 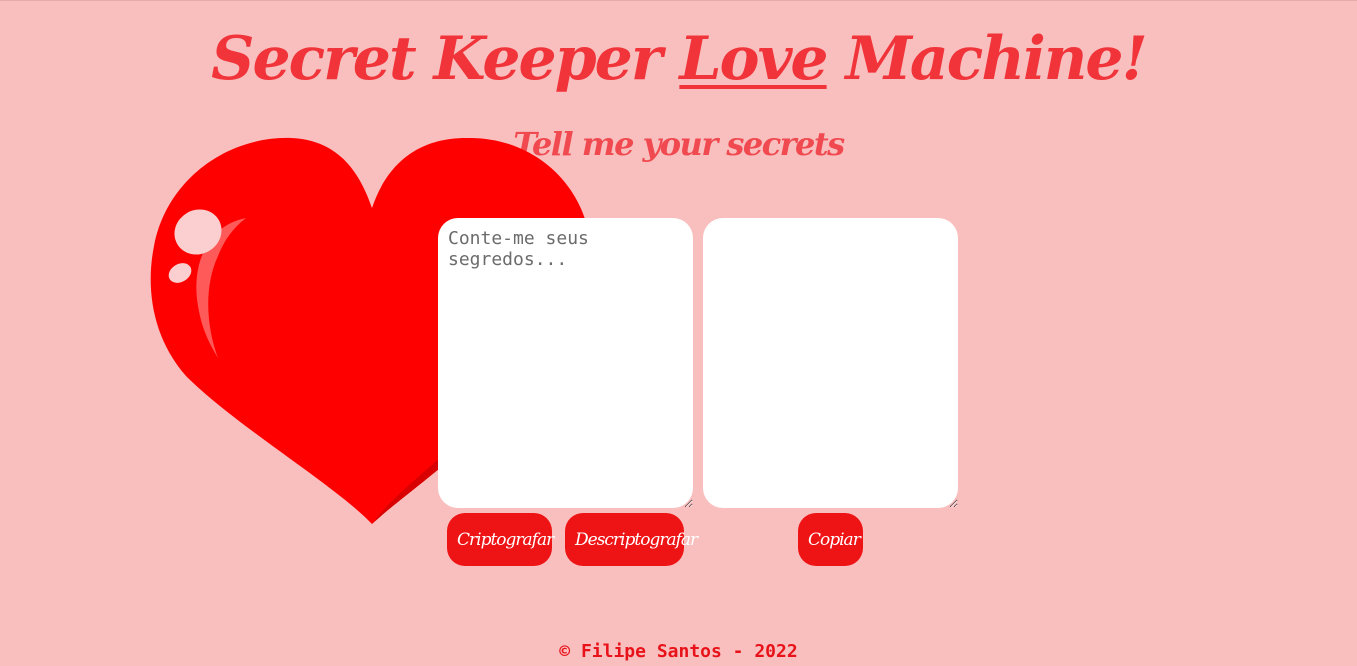 I want to click on decrypt-button: Descriptografar, so click(x=631, y=539).